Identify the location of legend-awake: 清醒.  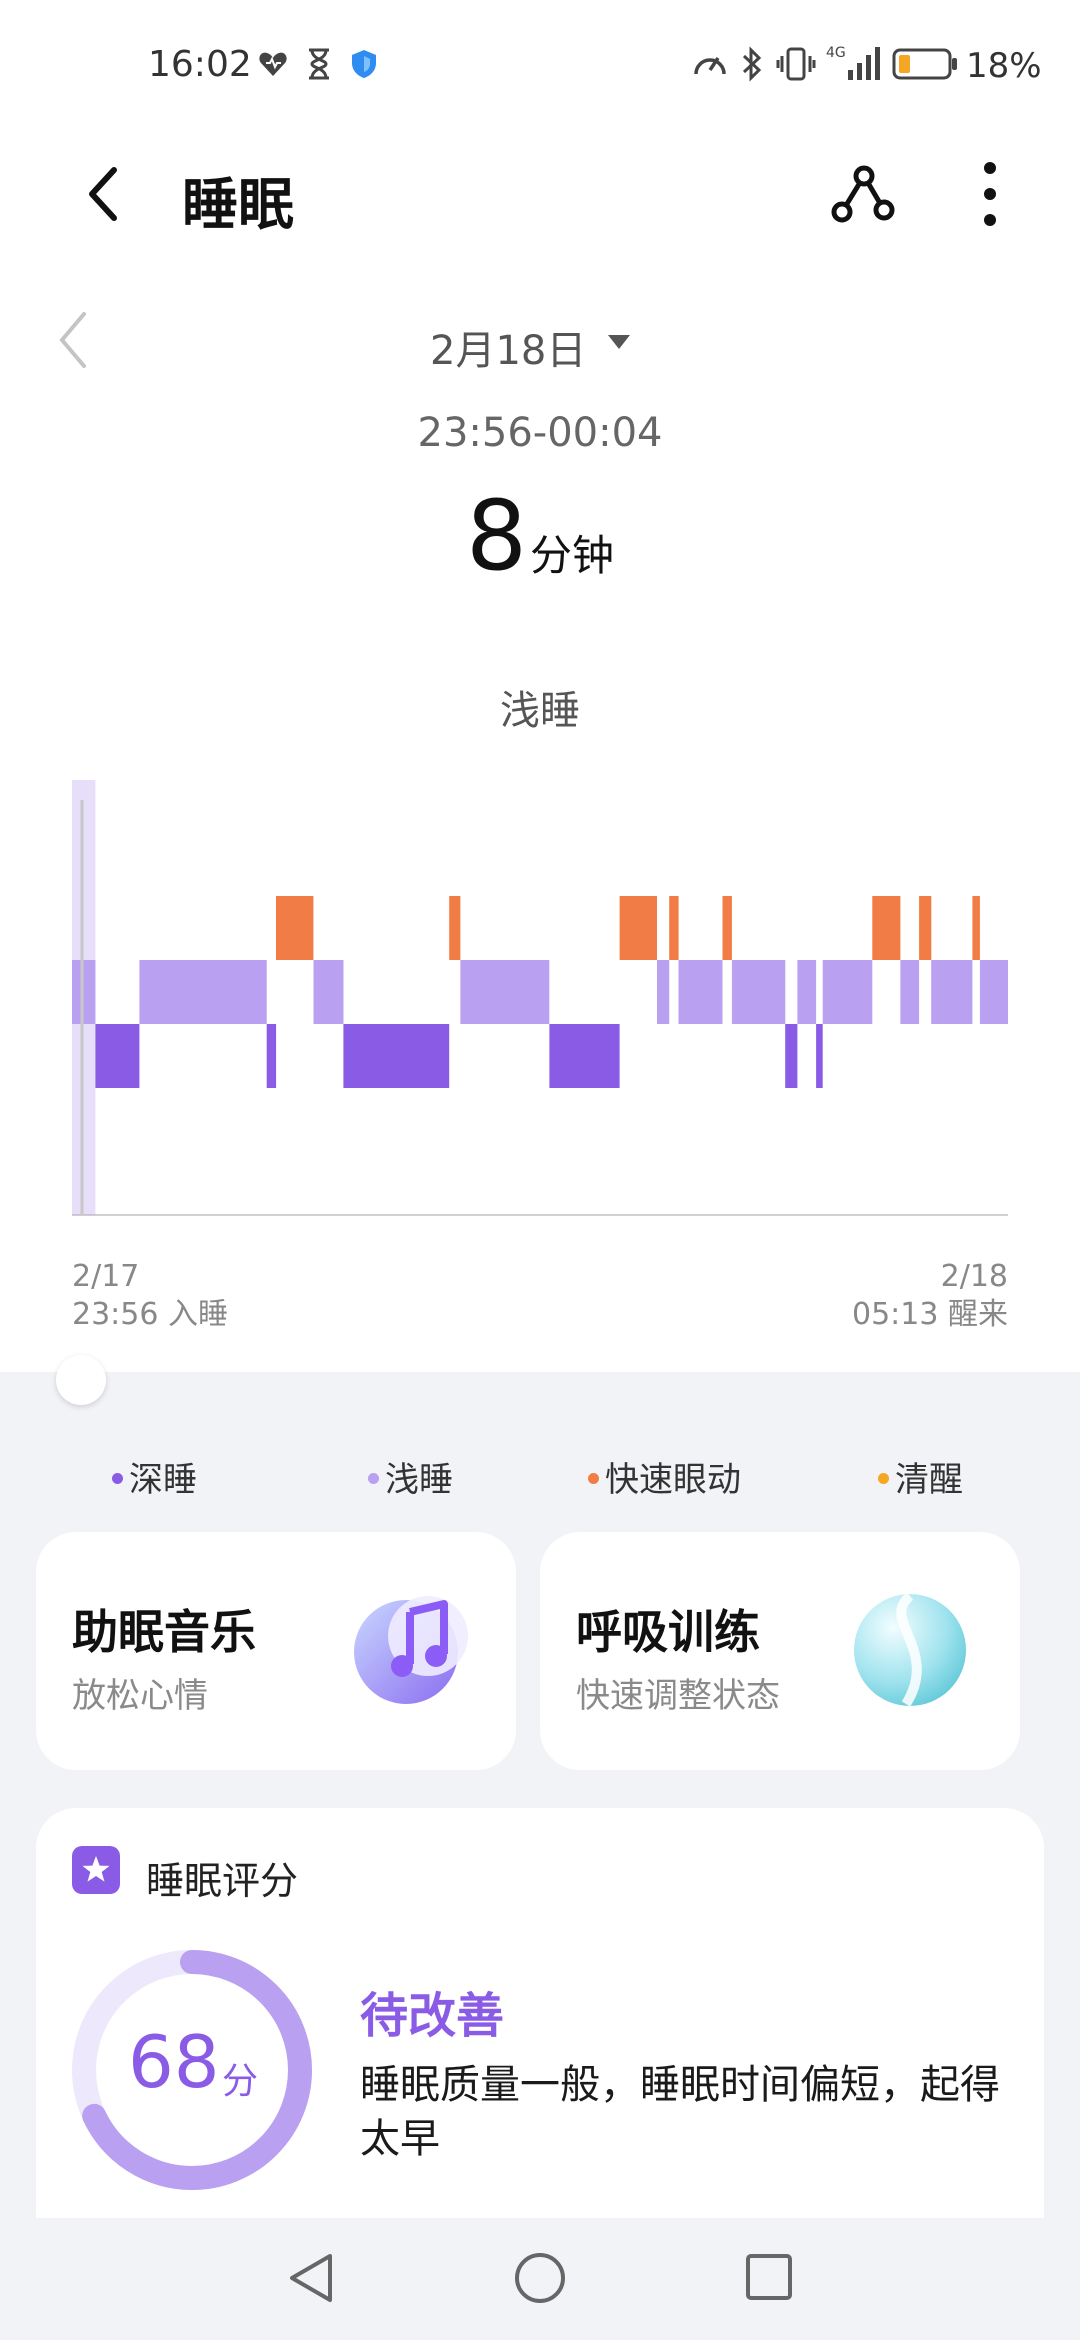
(920, 1476).